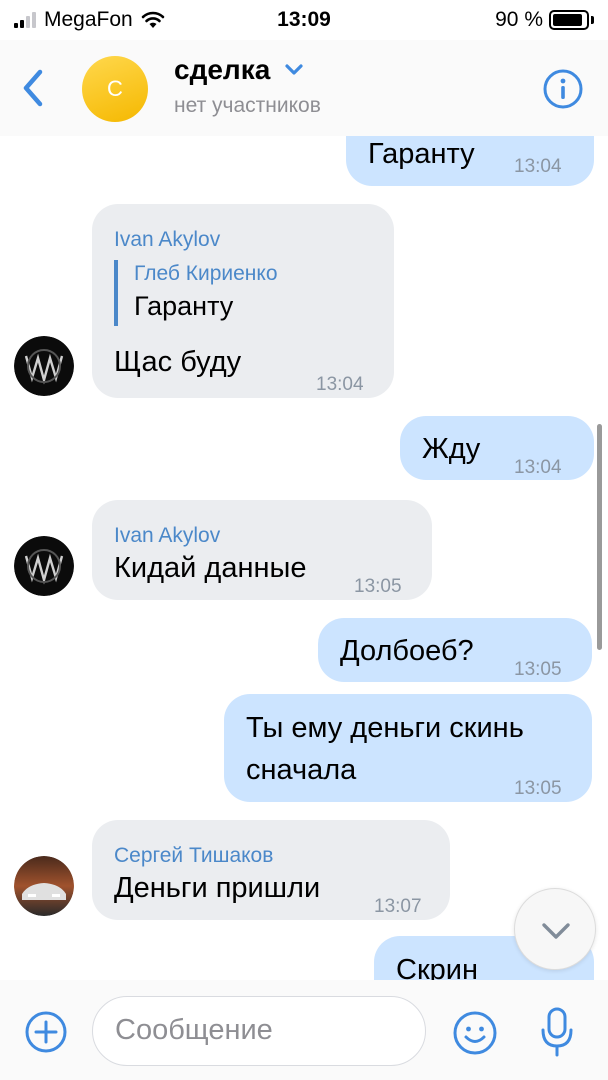  I want to click on message-composer: Сообщение, so click(304, 1030).